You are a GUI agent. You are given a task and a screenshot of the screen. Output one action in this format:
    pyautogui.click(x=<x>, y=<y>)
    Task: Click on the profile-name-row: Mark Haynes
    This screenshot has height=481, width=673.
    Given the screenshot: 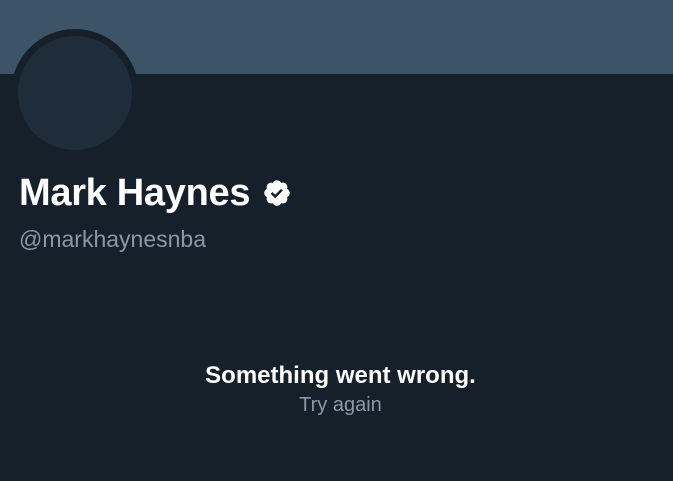 What is the action you would take?
    pyautogui.click(x=155, y=193)
    